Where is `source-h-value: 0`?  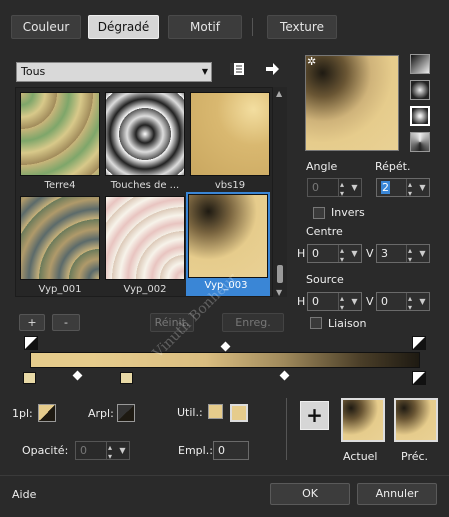
source-h-value: 0 is located at coordinates (315, 301).